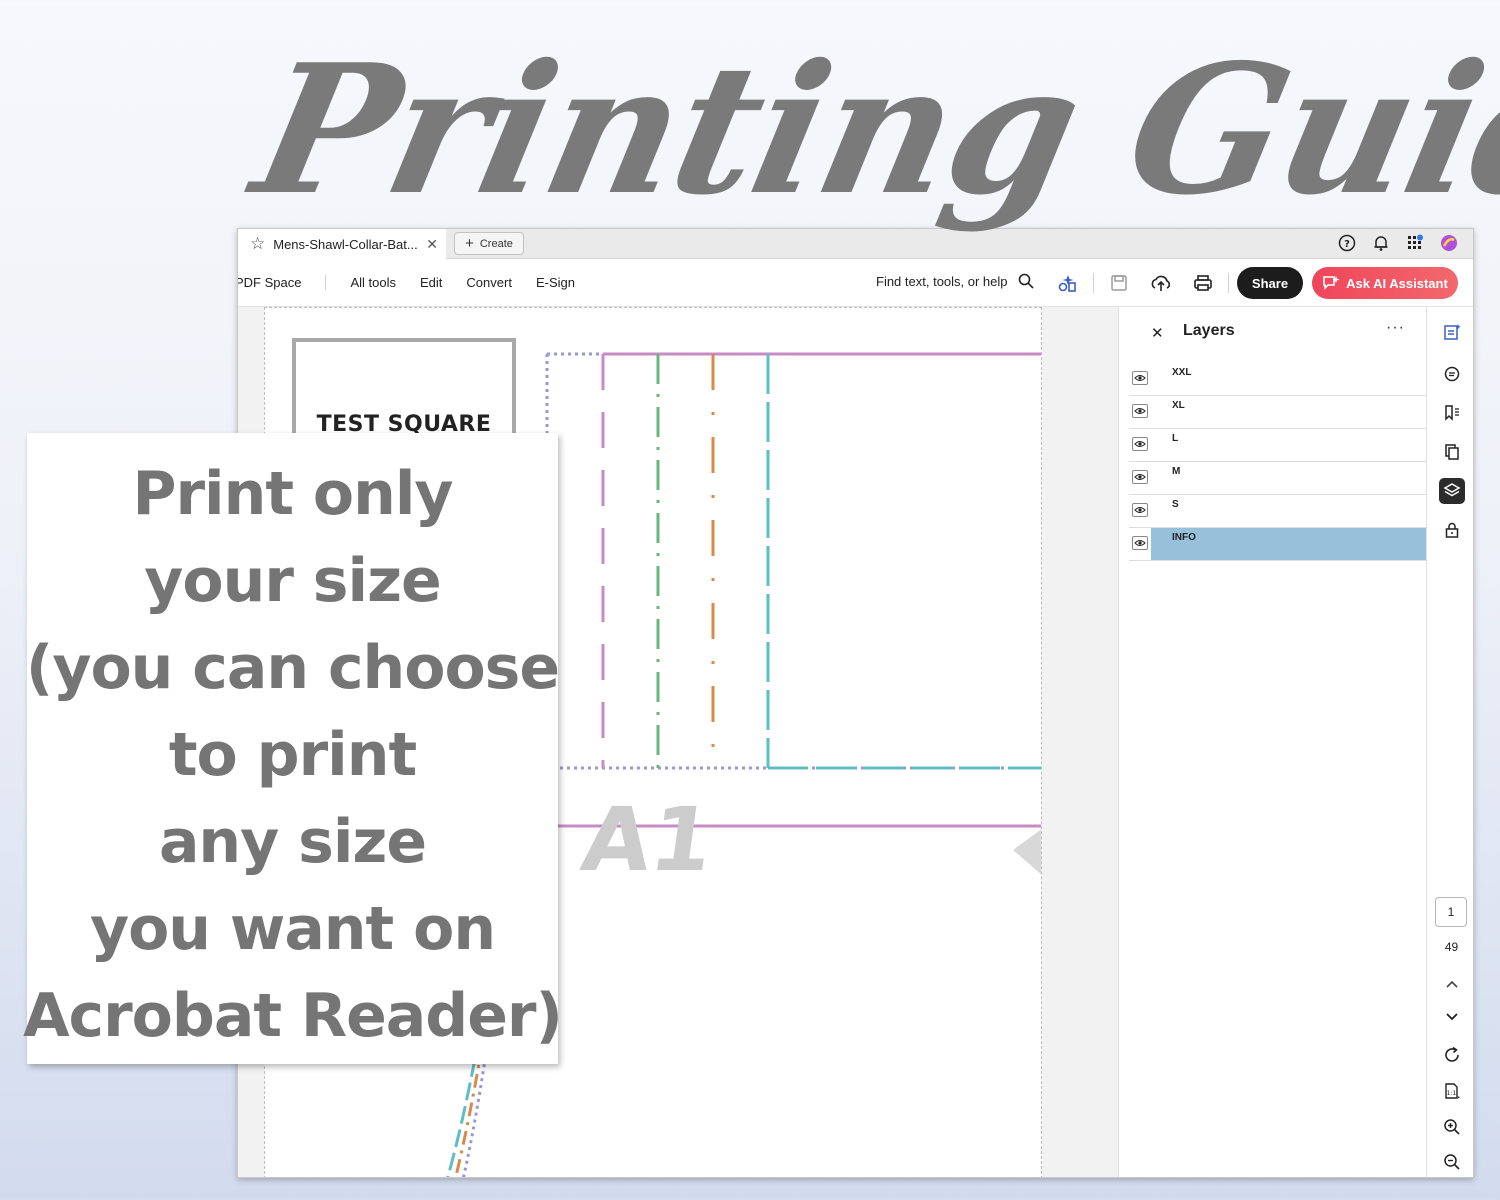  Describe the element at coordinates (1452, 332) in the screenshot. I see `ai-summary-icon` at that location.